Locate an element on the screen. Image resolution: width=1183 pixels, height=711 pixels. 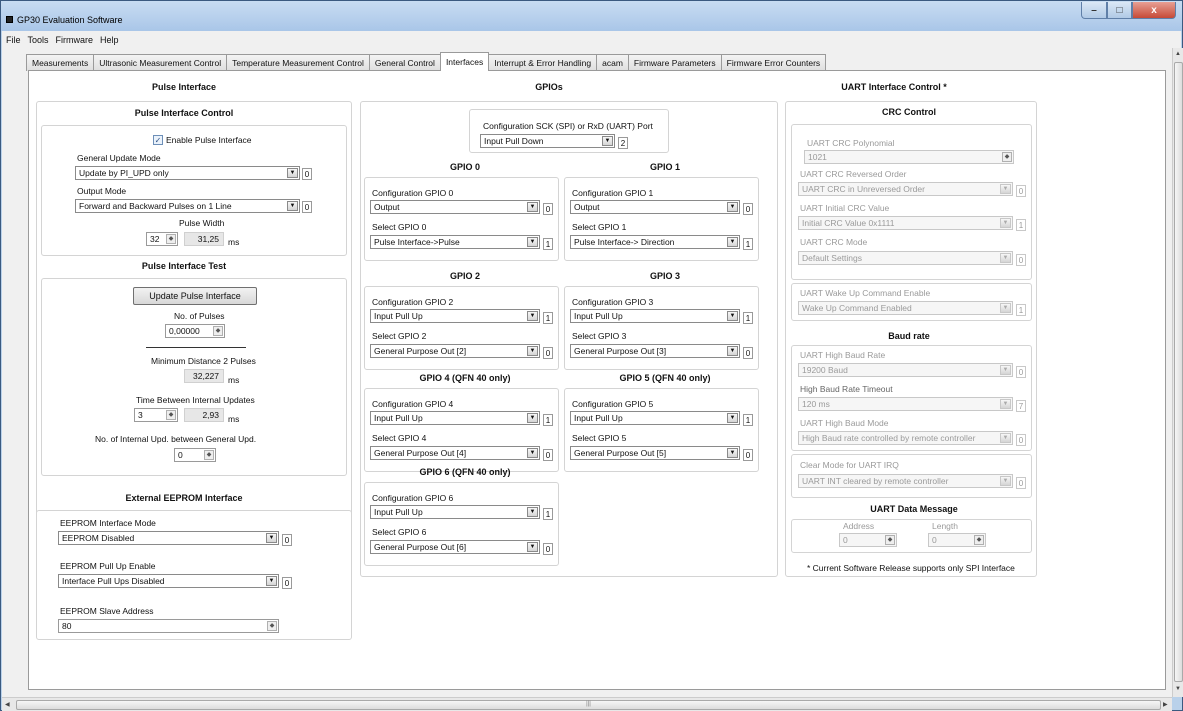
crc-mode-label: UART CRC Mode is located at coordinates (834, 242).